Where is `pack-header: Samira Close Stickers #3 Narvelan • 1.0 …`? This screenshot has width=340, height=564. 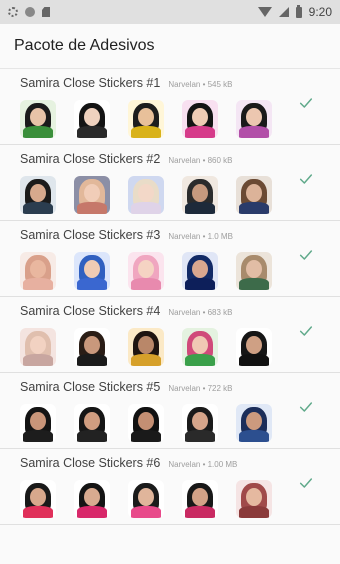
pack-header: Samira Close Stickers #3 Narvelan • 1.0 … is located at coordinates (180, 236).